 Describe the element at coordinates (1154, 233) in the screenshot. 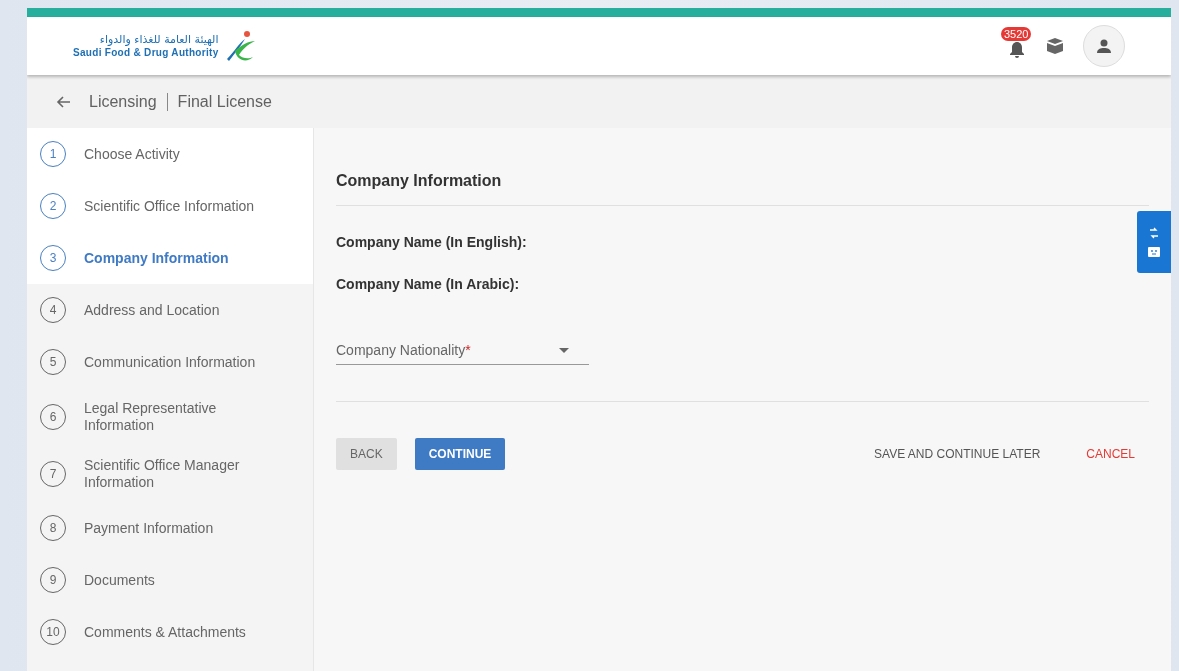

I see `swap-arrows-icon` at that location.